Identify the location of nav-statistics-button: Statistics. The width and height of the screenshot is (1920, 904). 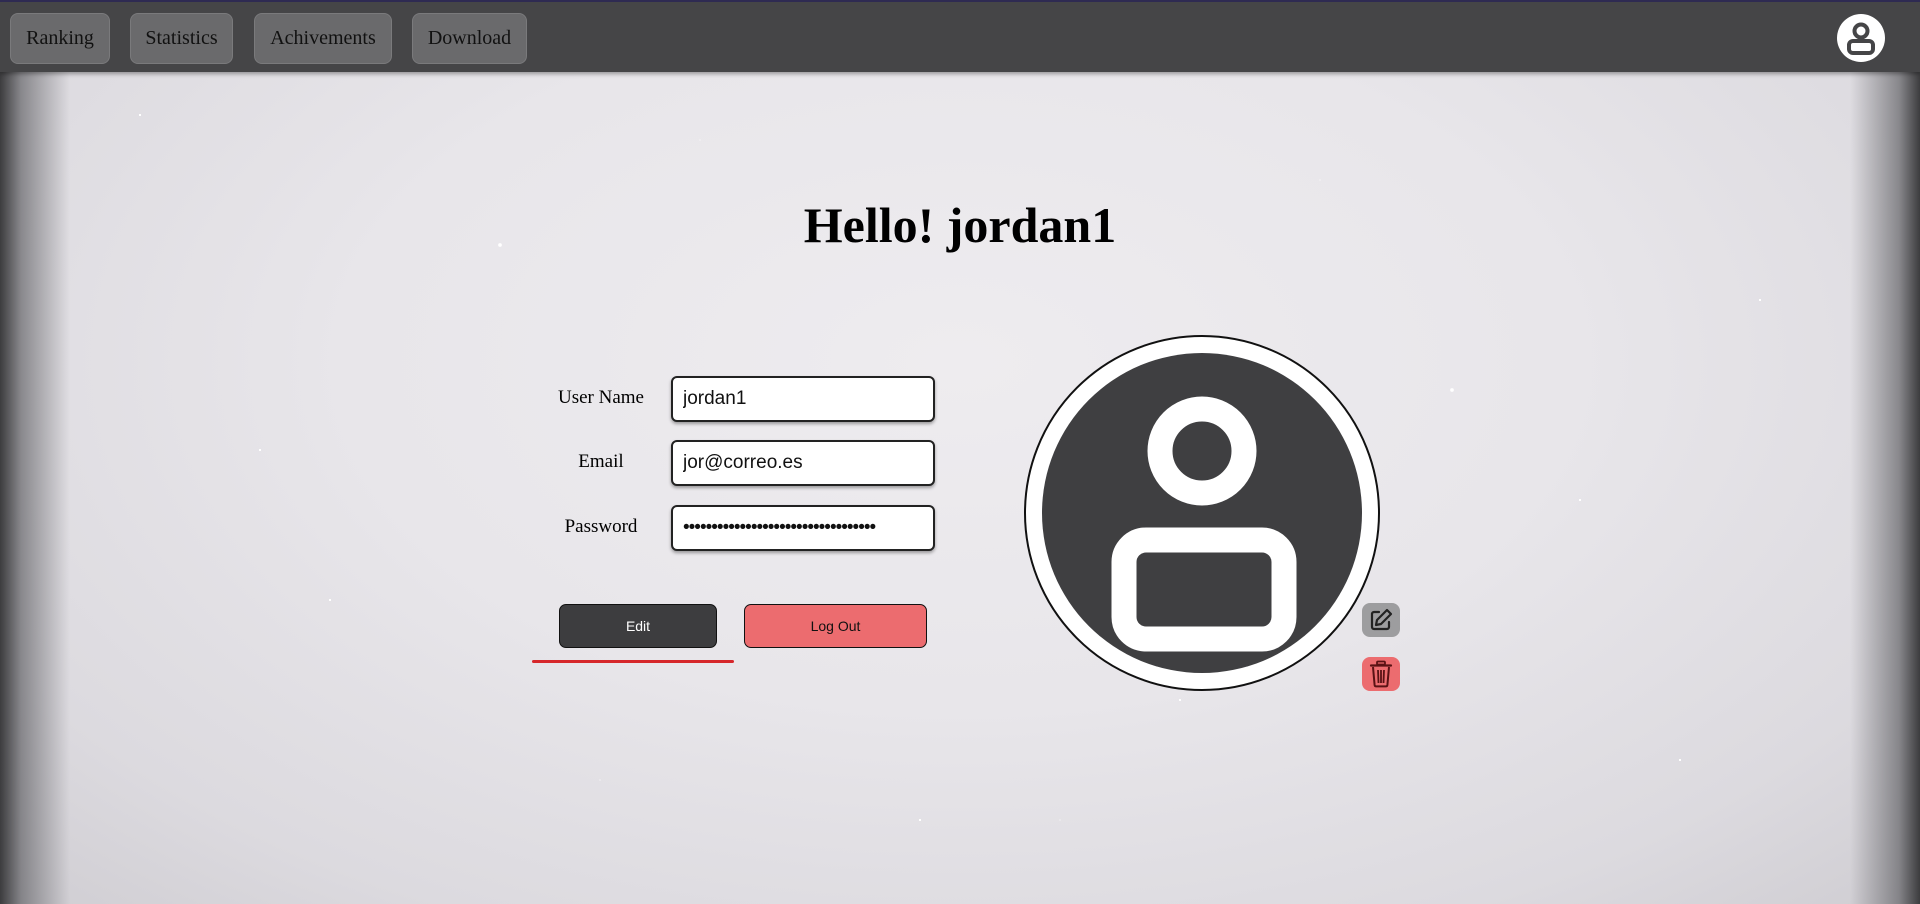
(181, 38).